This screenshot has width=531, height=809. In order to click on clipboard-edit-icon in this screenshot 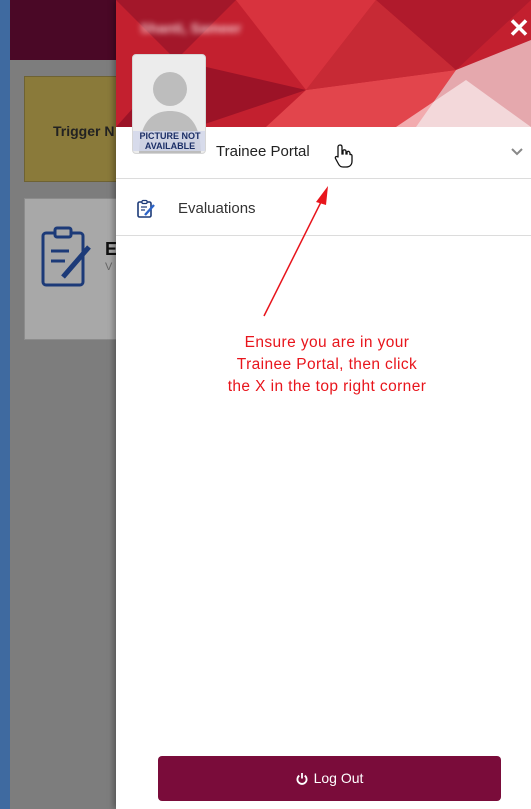, I will do `click(146, 208)`.